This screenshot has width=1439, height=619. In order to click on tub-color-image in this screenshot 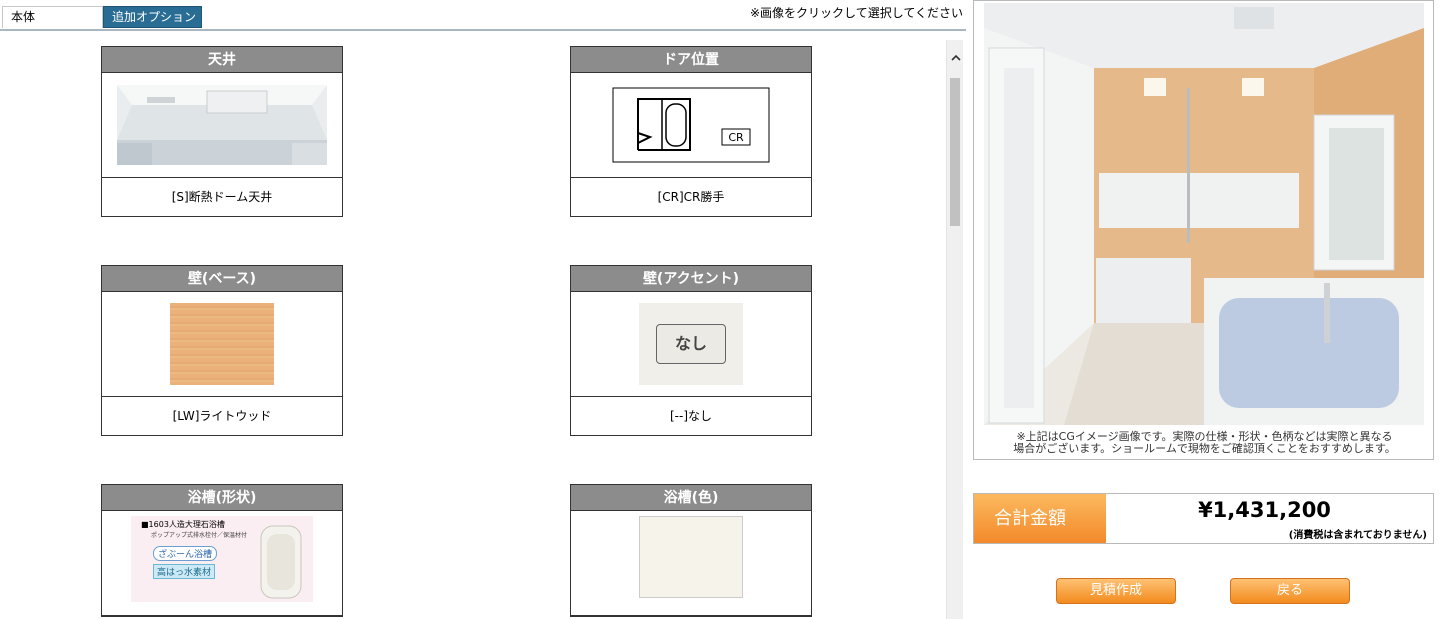, I will do `click(691, 563)`.